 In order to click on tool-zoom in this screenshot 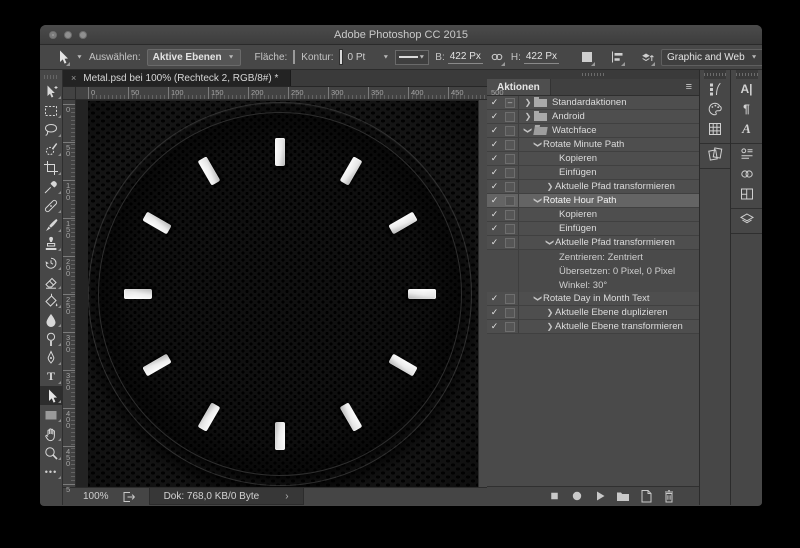, I will do `click(51, 452)`.